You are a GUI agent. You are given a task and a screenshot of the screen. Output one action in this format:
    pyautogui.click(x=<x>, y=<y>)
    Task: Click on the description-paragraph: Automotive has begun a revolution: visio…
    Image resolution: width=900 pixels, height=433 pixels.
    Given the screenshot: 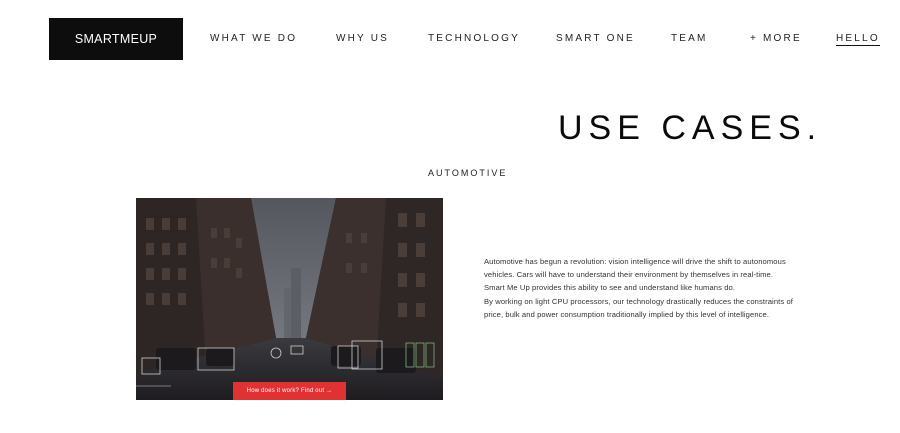 What is the action you would take?
    pyautogui.click(x=635, y=275)
    